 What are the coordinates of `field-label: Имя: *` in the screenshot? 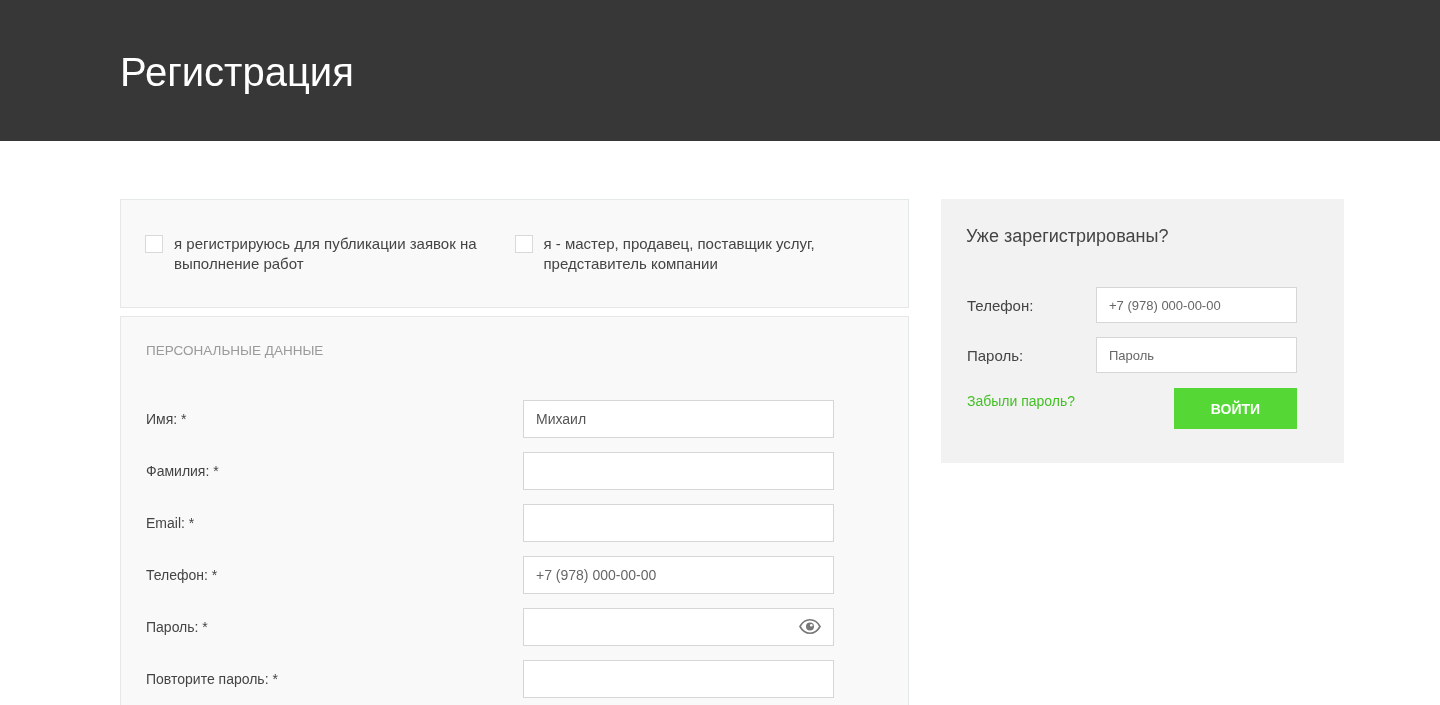 It's located at (167, 419).